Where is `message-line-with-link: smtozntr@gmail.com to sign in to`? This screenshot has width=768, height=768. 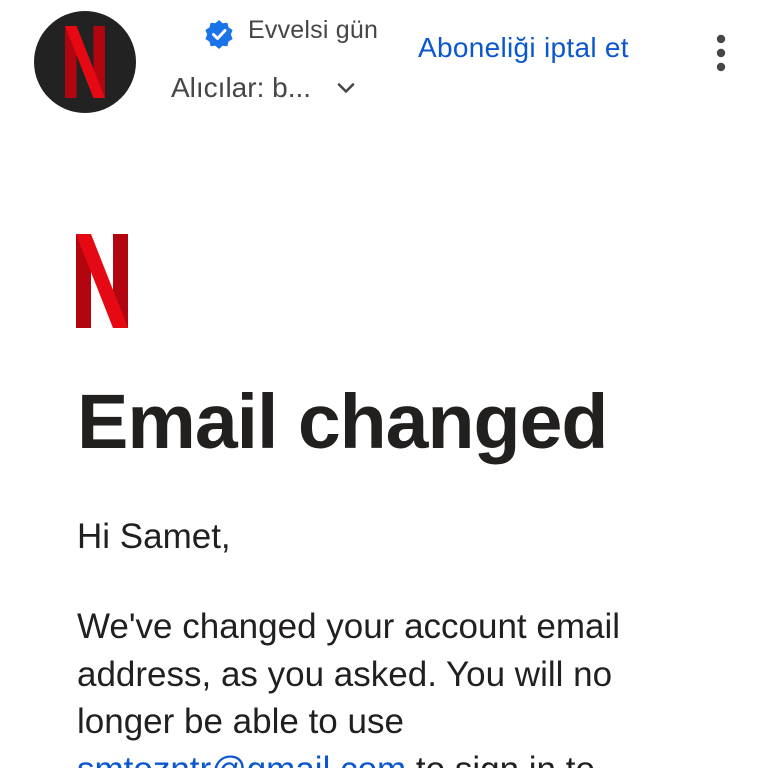 message-line-with-link: smtozntr@gmail.com to sign in to is located at coordinates (407, 757).